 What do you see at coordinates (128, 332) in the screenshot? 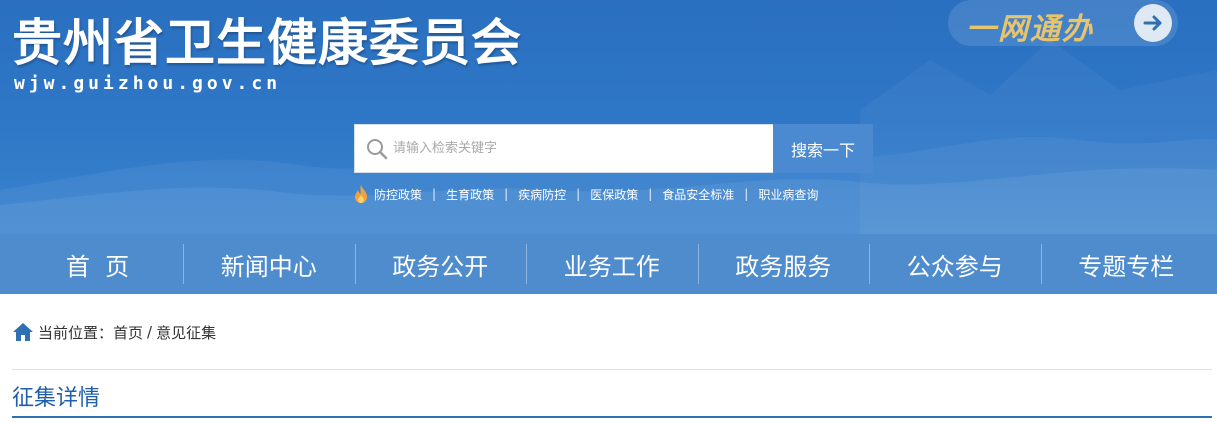
I see `breadcrumb-home-link: 首页` at bounding box center [128, 332].